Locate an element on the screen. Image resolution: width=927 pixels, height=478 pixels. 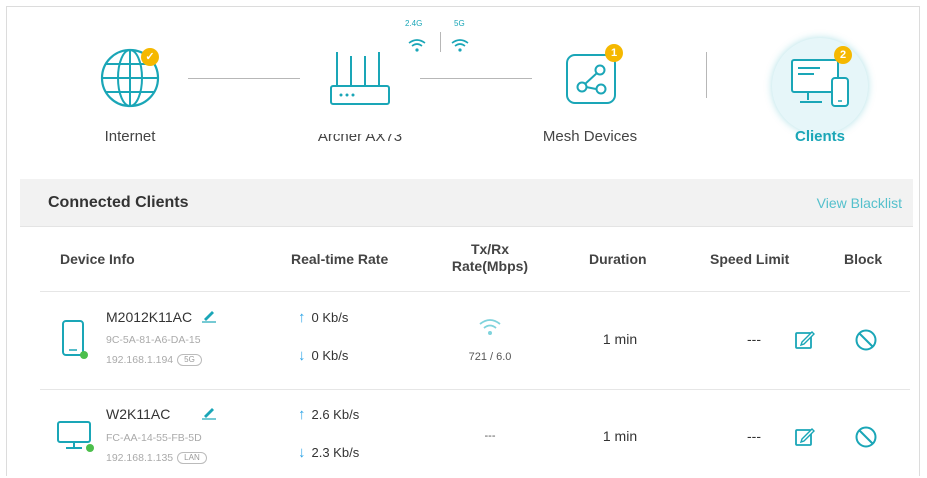
device-ip-row: 192.168.1.194 5G is located at coordinates (154, 360).